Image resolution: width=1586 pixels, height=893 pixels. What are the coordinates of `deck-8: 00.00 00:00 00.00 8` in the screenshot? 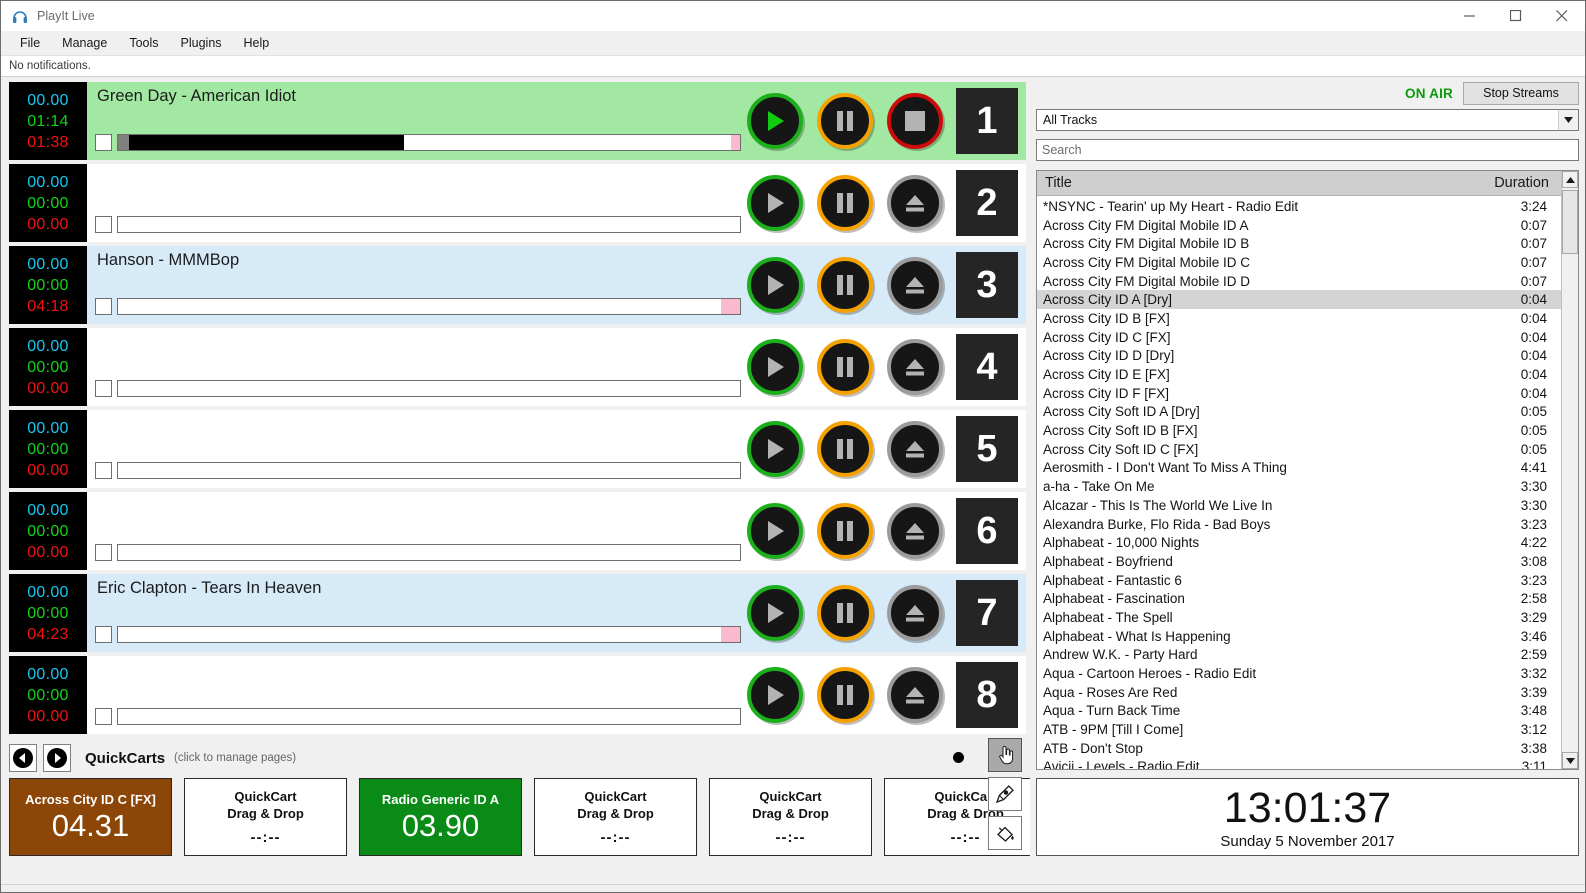 It's located at (517, 695).